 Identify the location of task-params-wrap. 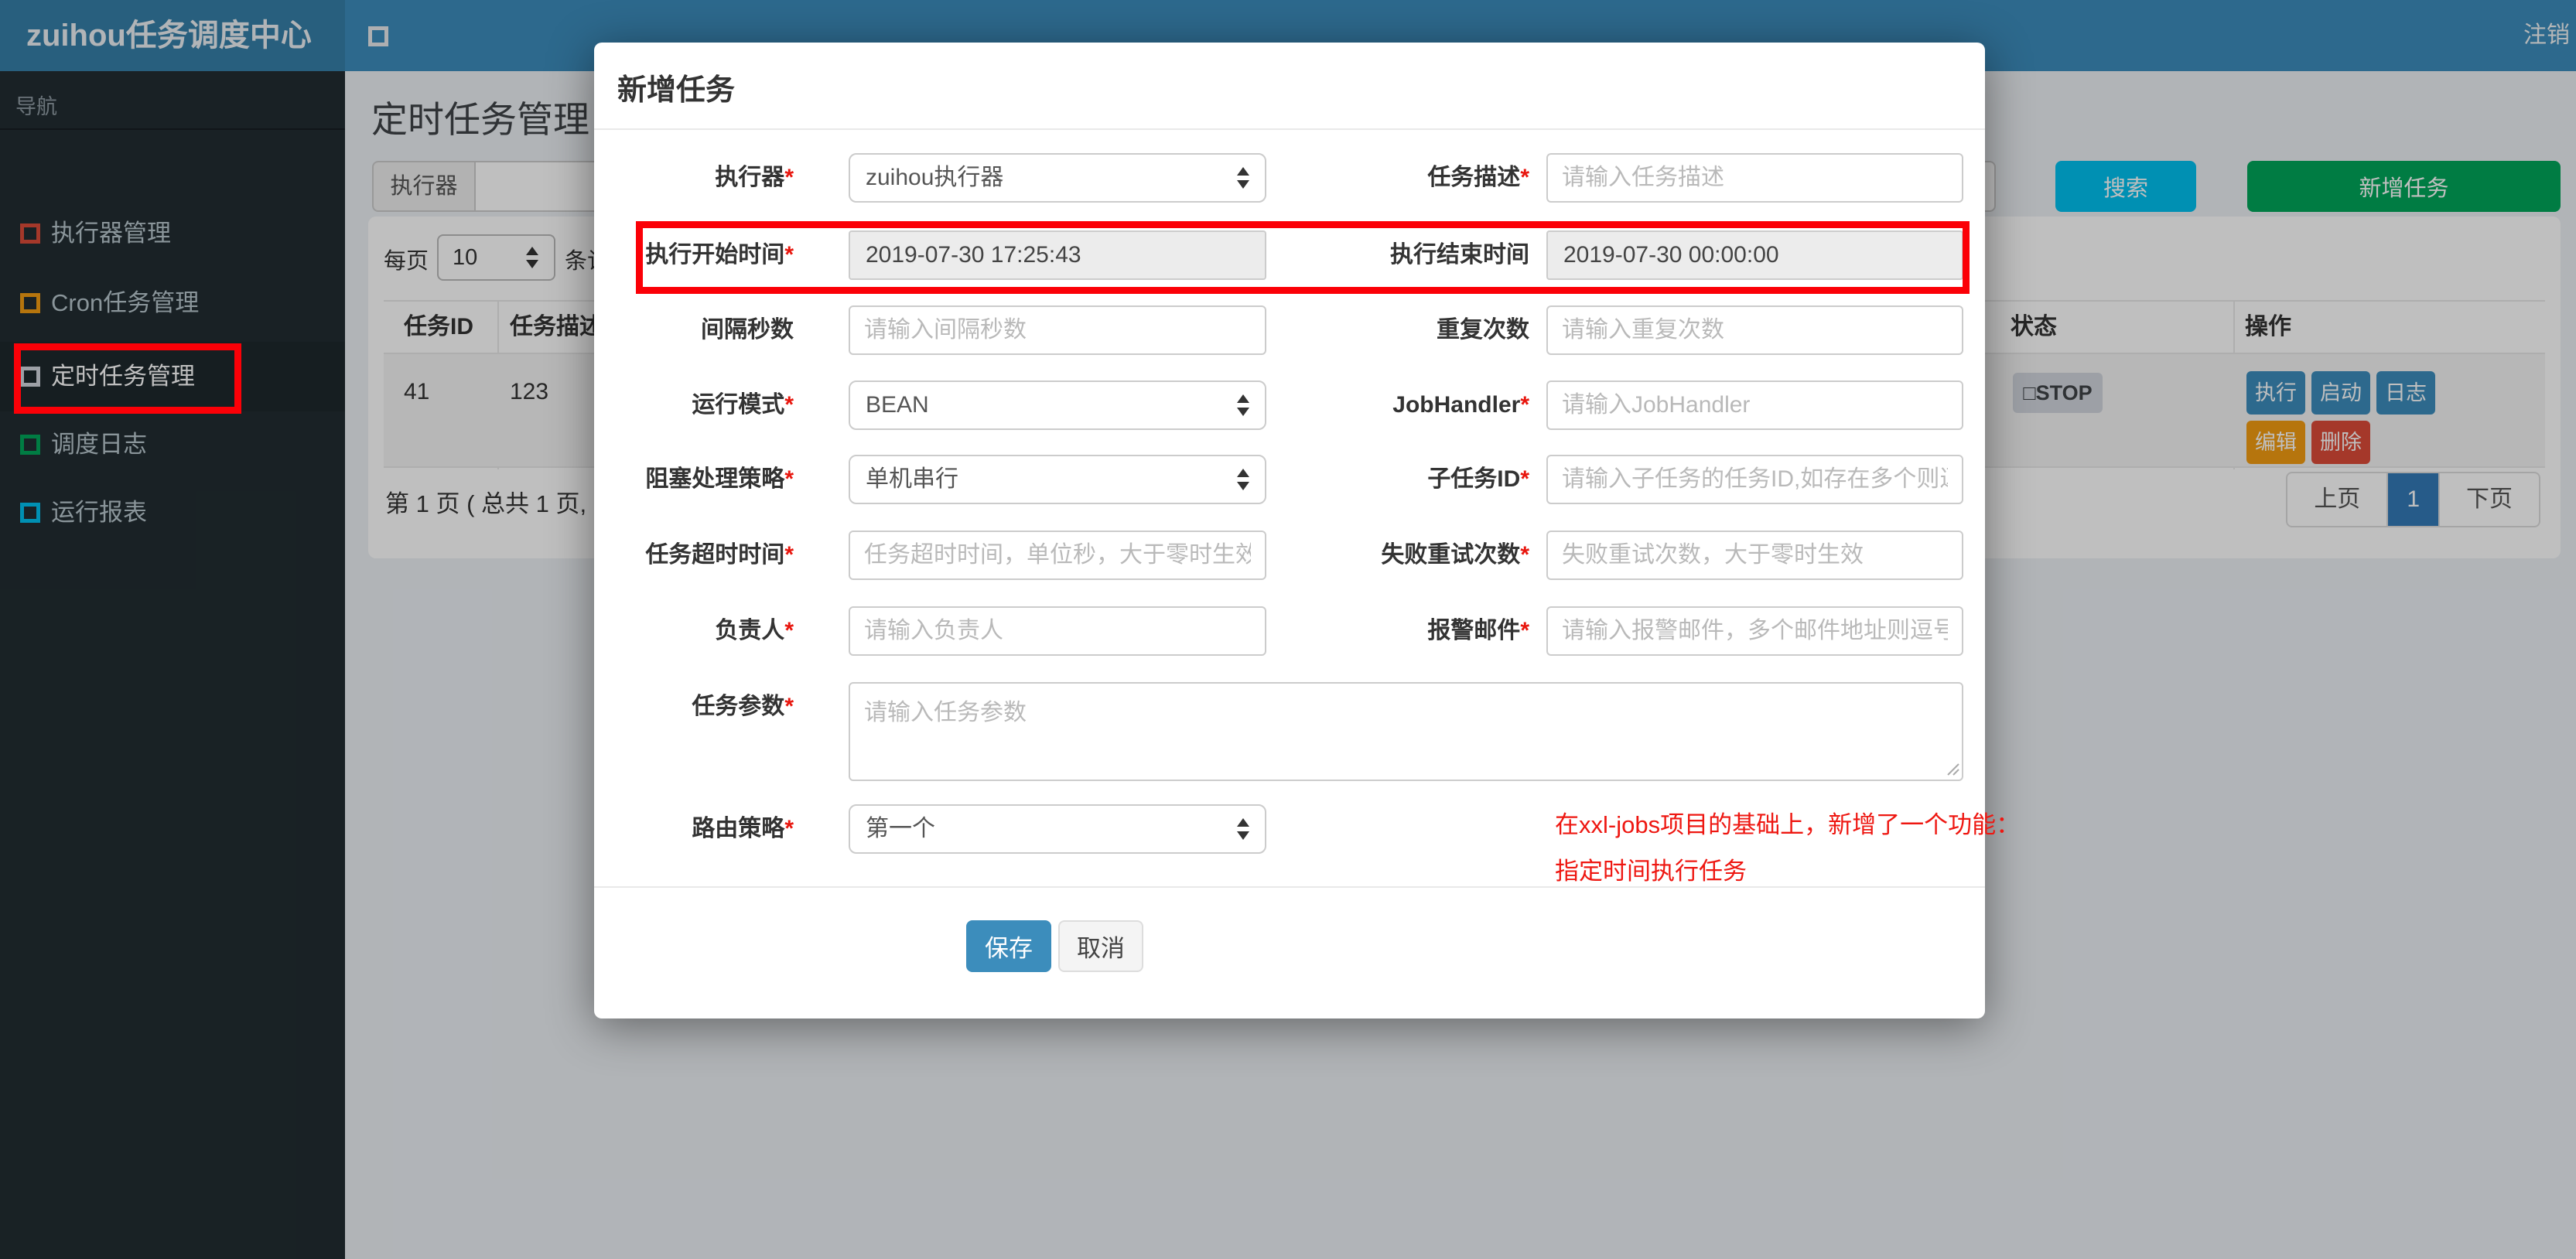
(1406, 732).